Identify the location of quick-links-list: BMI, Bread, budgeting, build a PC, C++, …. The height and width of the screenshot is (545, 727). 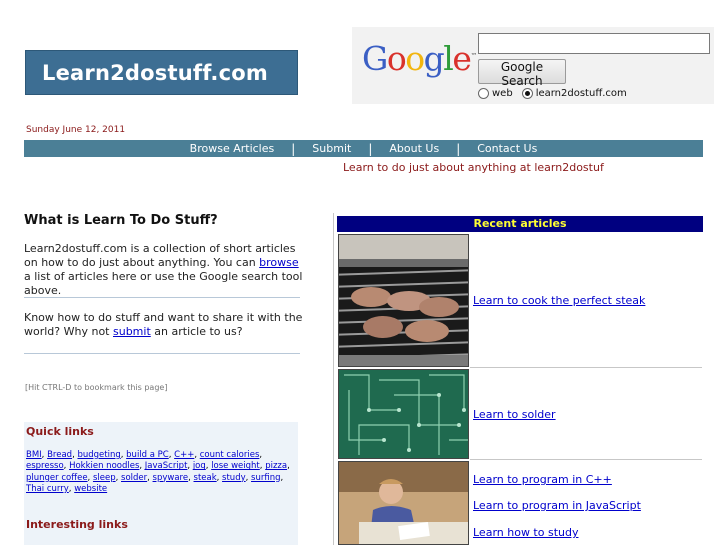
(158, 472).